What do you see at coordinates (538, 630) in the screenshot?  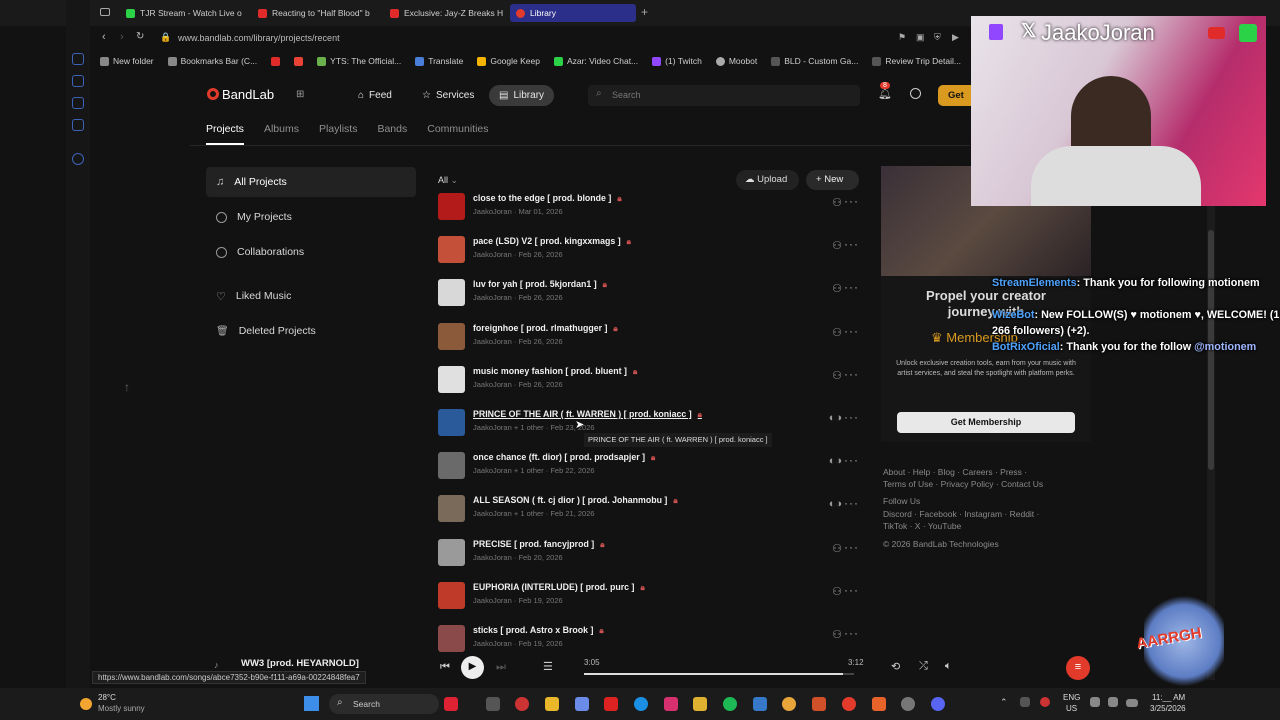 I see `project-title: sticks [ prod. Astro x Brook ] 🔒︎` at bounding box center [538, 630].